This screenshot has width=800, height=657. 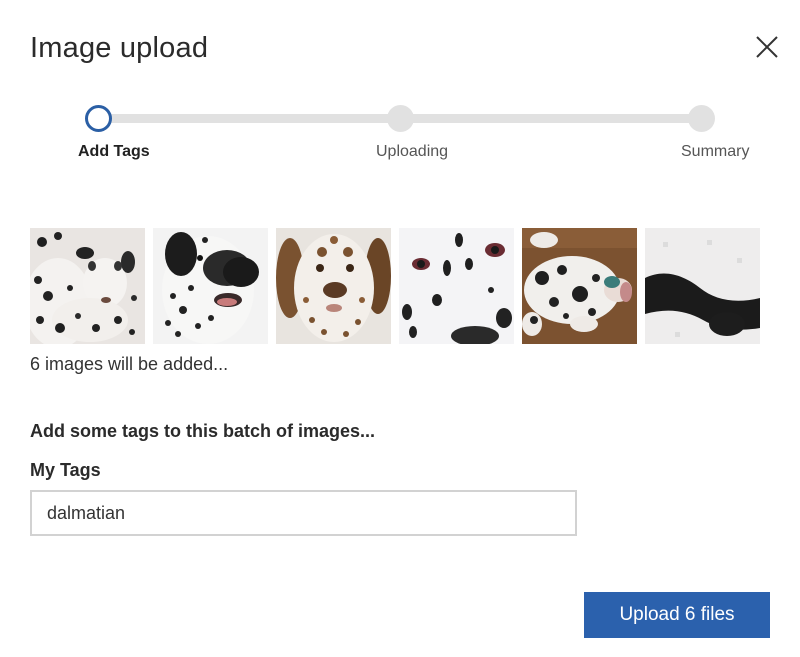 What do you see at coordinates (114, 151) in the screenshot?
I see `step-label-add-tags: Add Tags` at bounding box center [114, 151].